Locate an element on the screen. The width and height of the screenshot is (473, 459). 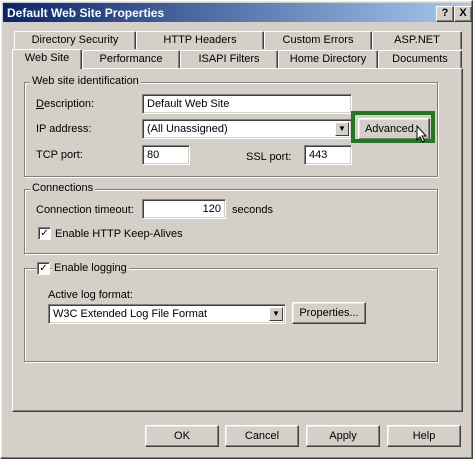
tab-performance: Performance is located at coordinates (131, 59).